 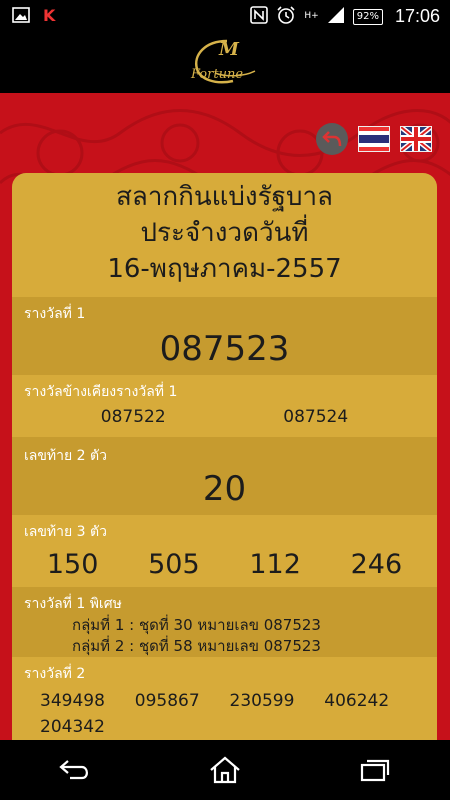 What do you see at coordinates (224, 269) in the screenshot?
I see `draw-date: 16-พฤษภาคม-2557` at bounding box center [224, 269].